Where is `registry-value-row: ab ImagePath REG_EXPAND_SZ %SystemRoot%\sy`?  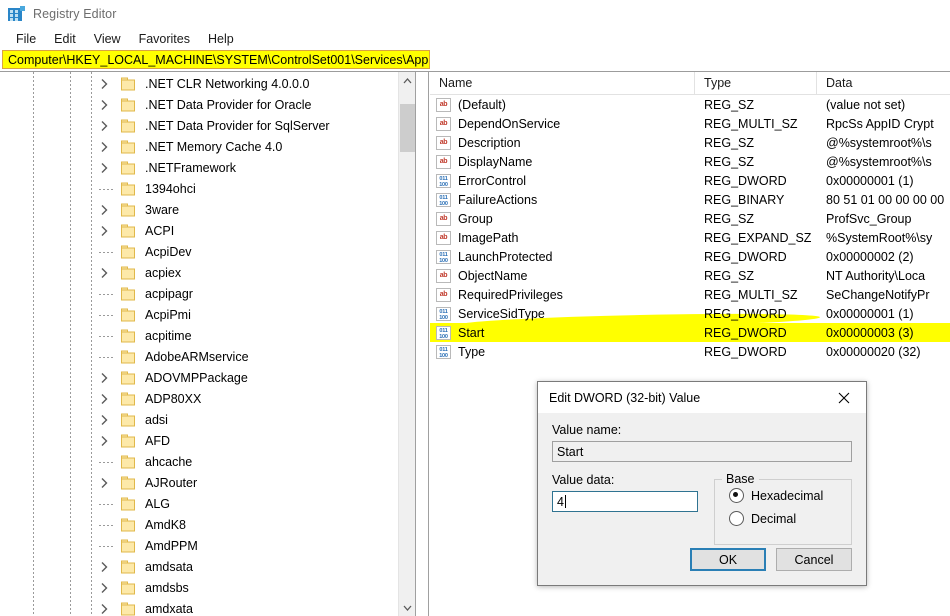
registry-value-row: ab ImagePath REG_EXPAND_SZ %SystemRoot%\sy is located at coordinates (690, 237).